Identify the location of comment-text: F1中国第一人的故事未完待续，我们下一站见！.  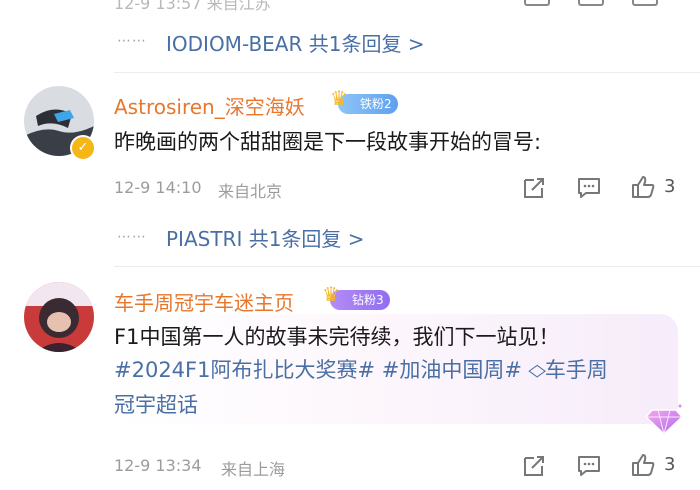
(337, 337).